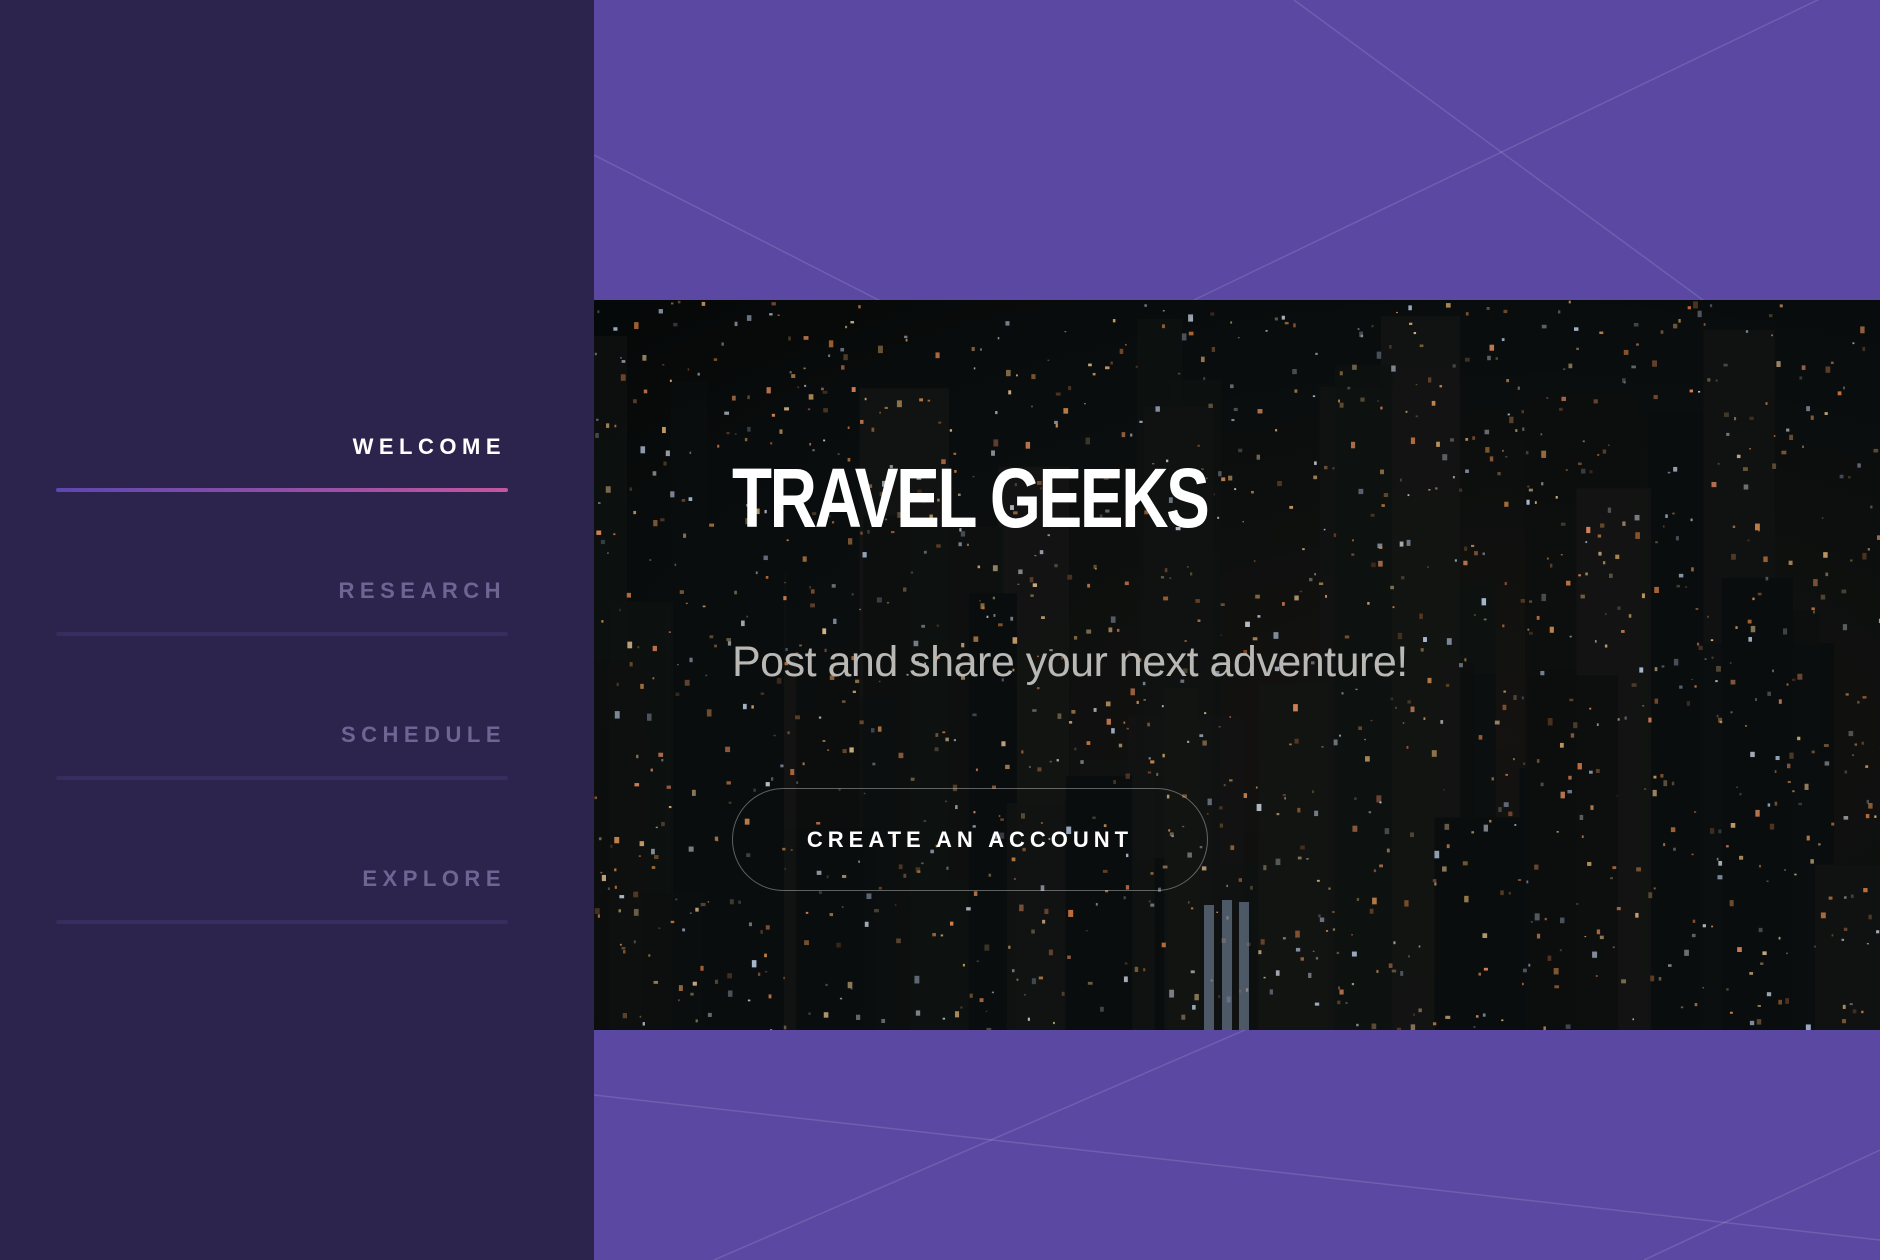 The width and height of the screenshot is (1880, 1260). What do you see at coordinates (423, 734) in the screenshot?
I see `sidebar-item-label: SCHEDULE` at bounding box center [423, 734].